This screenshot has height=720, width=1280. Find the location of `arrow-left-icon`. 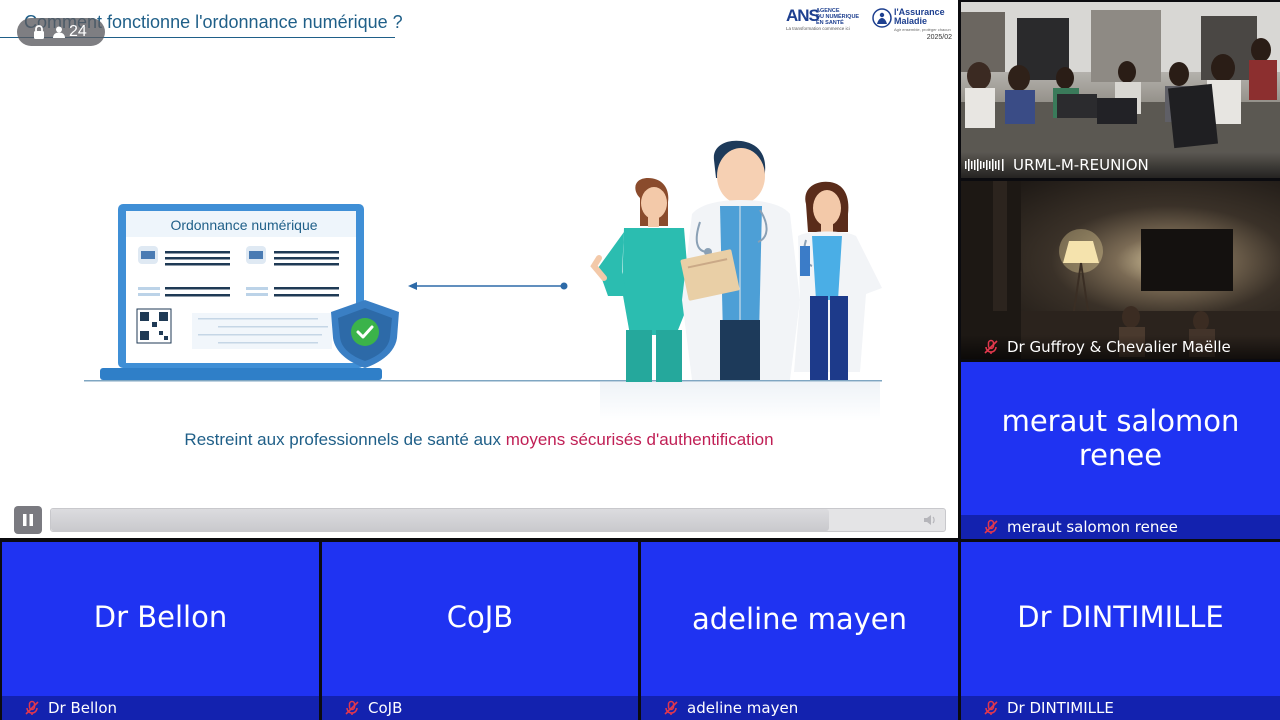

arrow-left-icon is located at coordinates (488, 286).